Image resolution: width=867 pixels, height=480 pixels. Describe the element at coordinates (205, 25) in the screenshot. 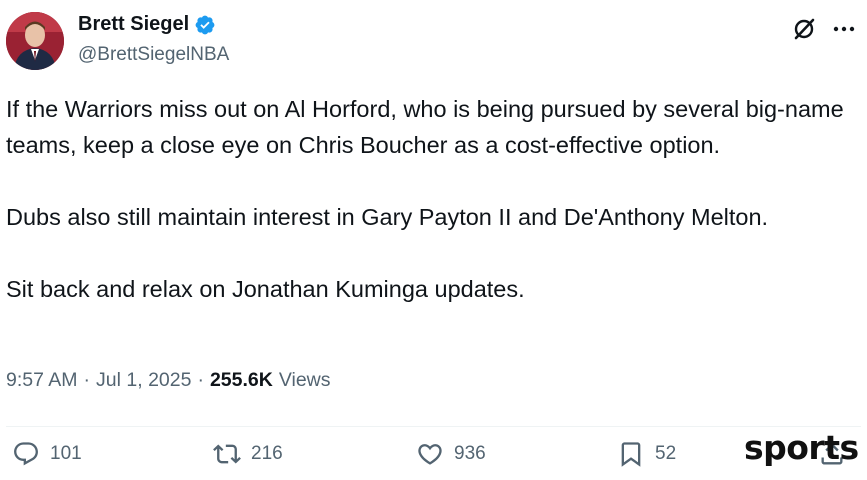

I see `verified-badge-icon` at that location.